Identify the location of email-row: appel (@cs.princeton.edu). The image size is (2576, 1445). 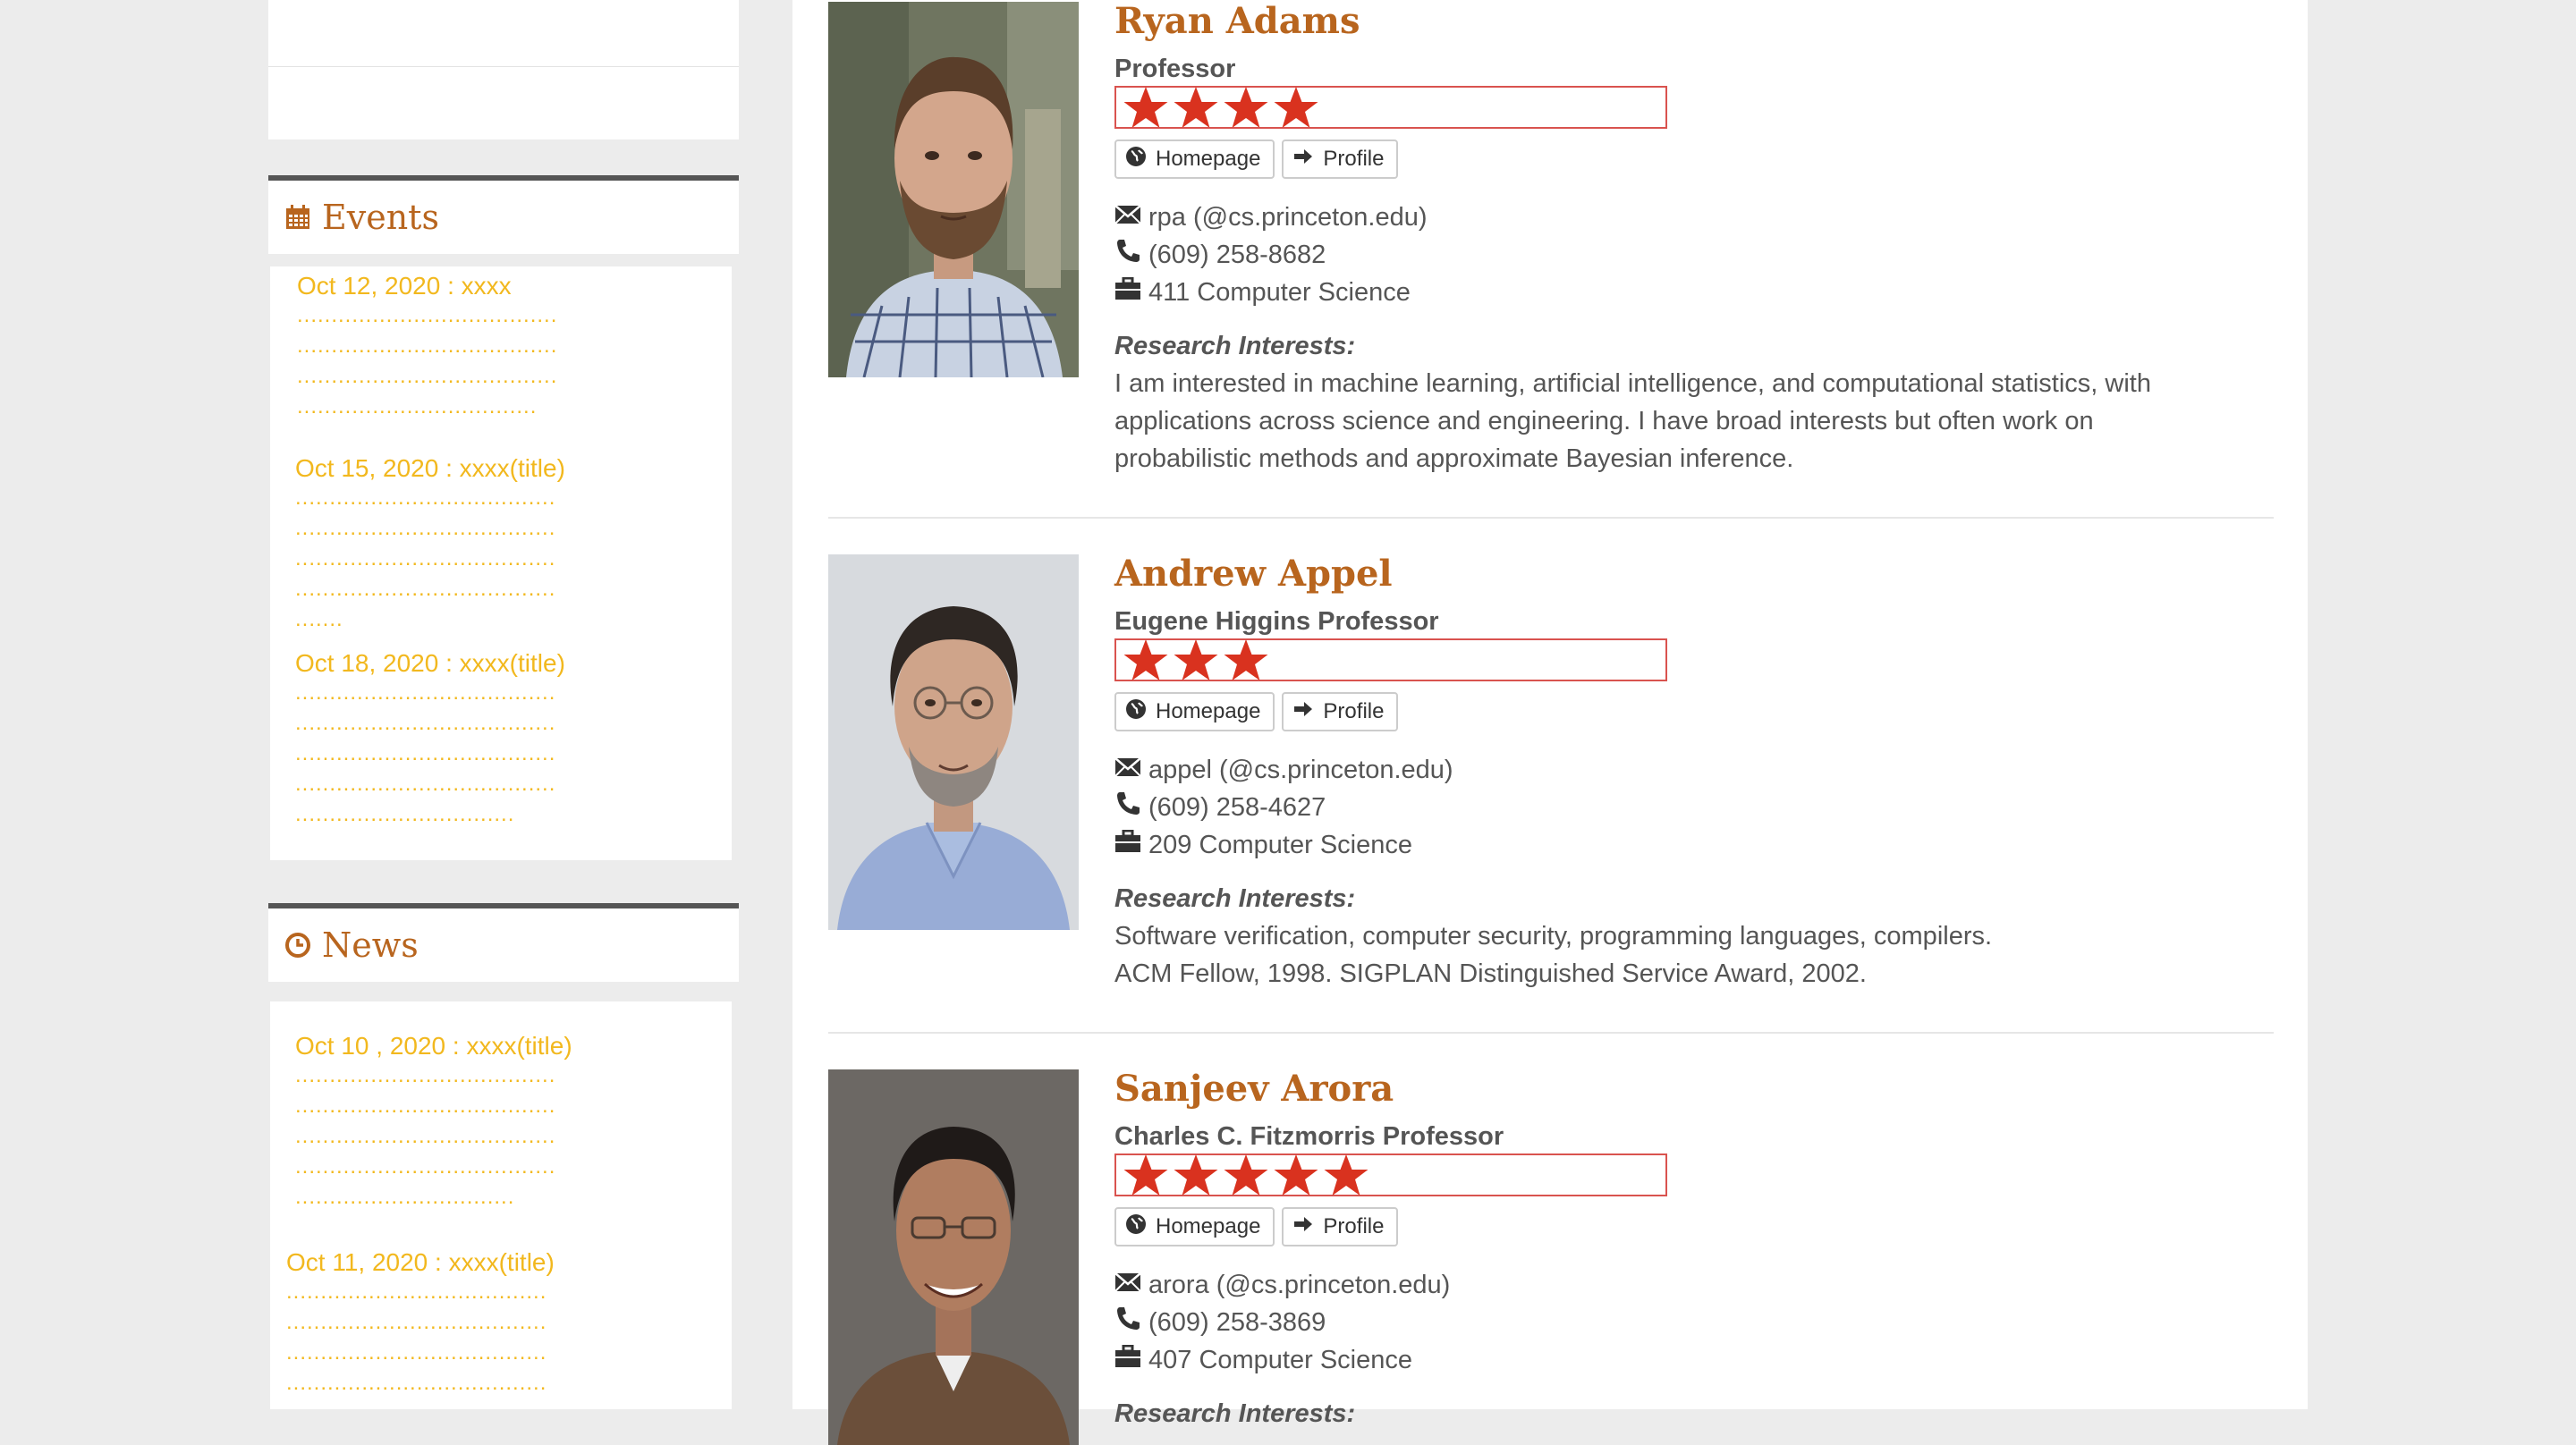
(1691, 770).